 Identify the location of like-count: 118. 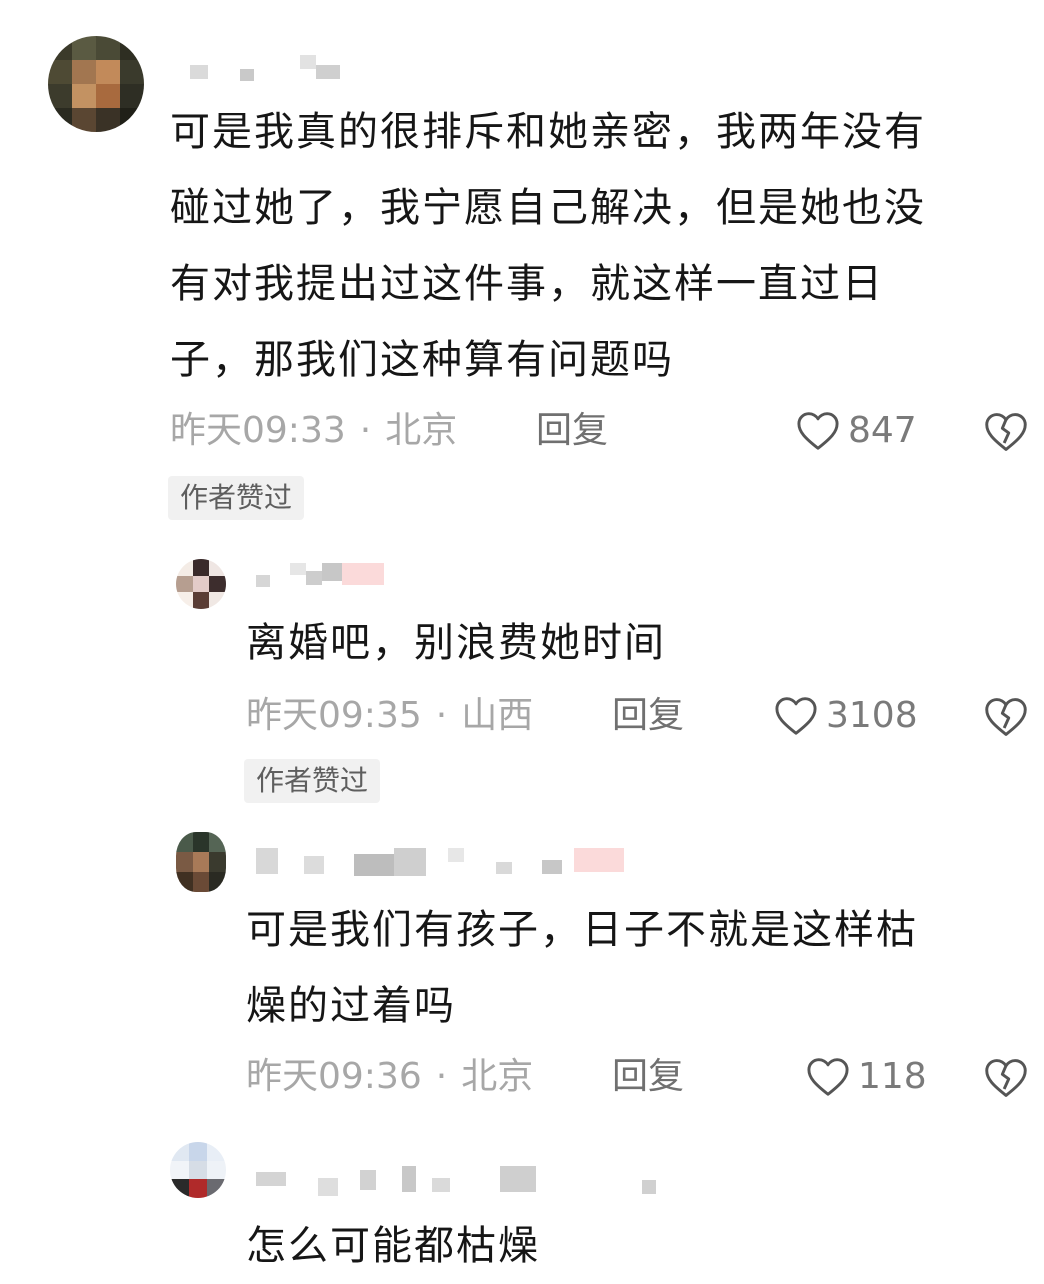
(892, 1076).